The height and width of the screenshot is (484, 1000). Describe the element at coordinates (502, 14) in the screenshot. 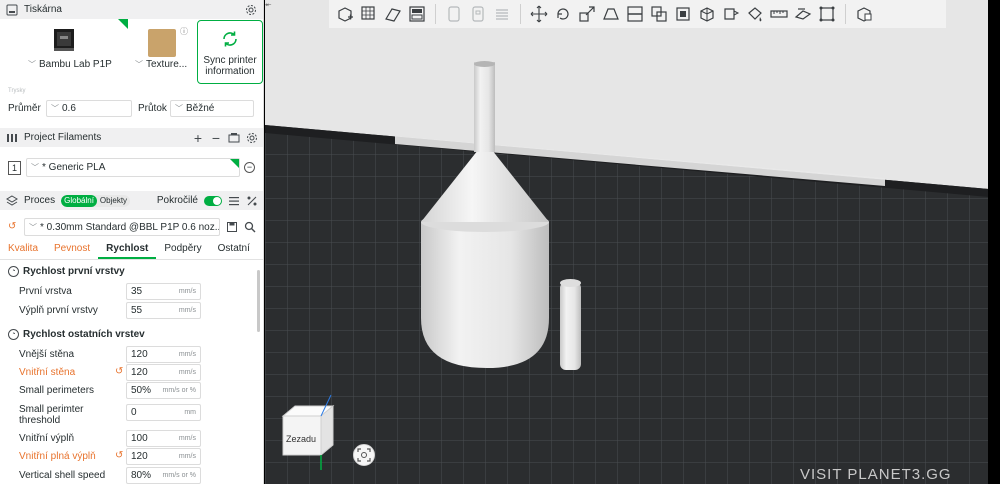

I see `layer-editing-icon` at that location.